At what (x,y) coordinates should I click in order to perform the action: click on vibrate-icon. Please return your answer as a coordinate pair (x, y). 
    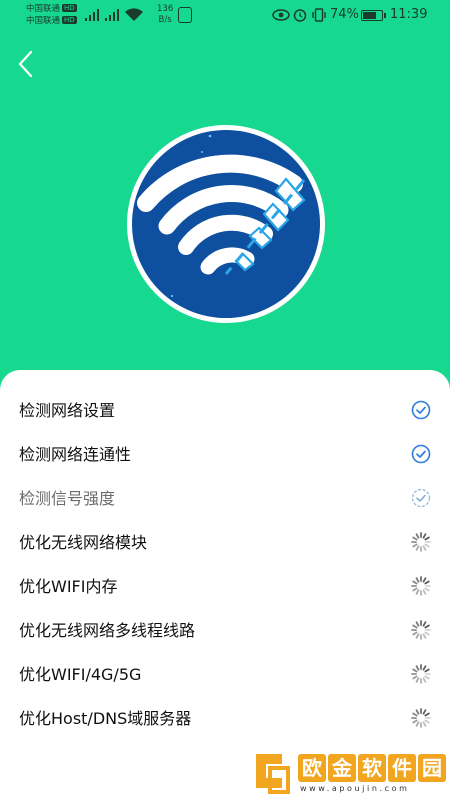
    Looking at the image, I should click on (319, 15).